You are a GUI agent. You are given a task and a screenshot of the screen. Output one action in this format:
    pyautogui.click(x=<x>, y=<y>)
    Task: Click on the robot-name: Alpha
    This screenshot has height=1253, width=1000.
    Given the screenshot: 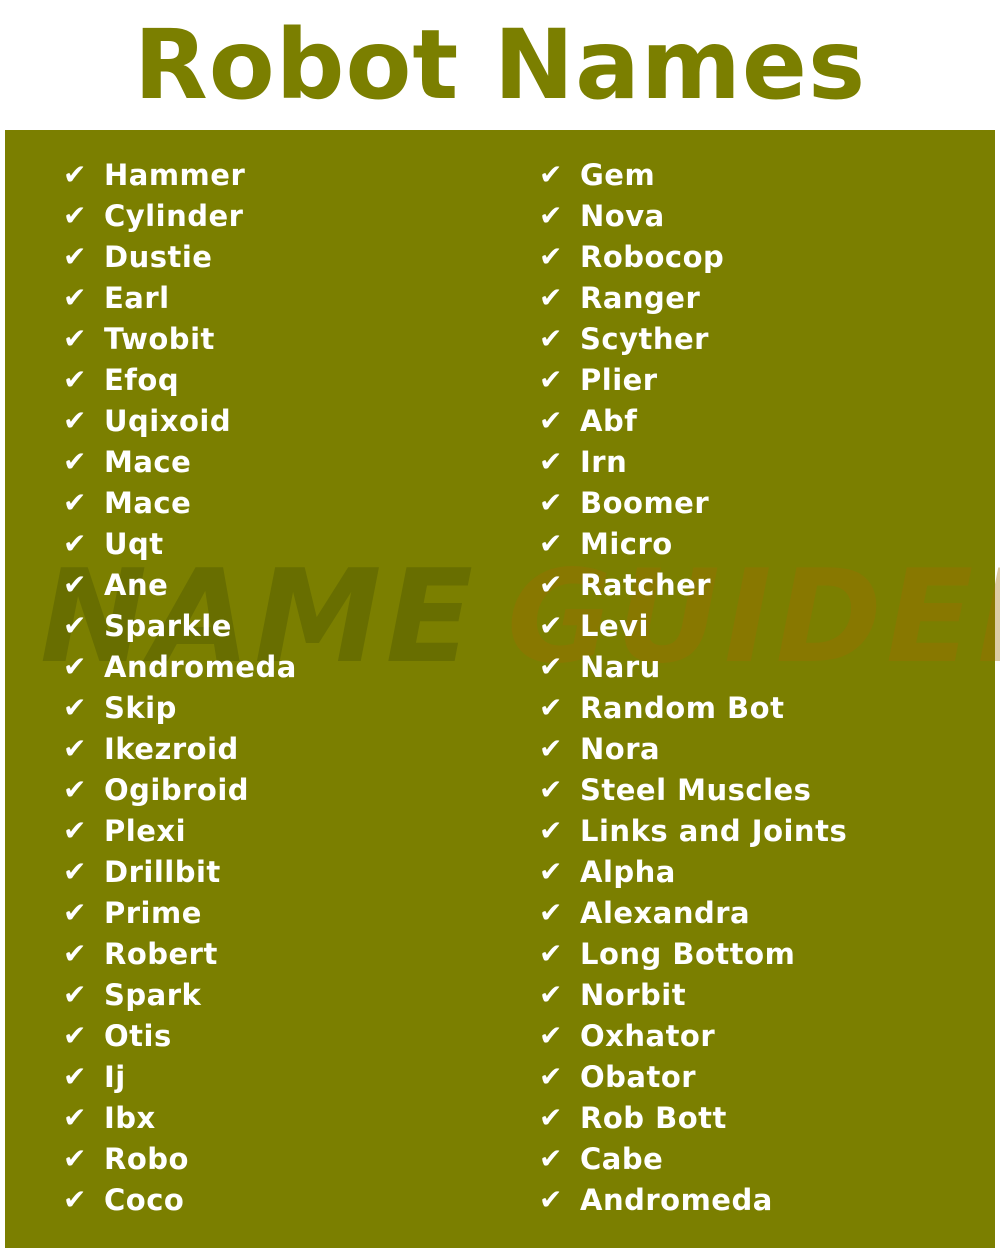 What is the action you would take?
    pyautogui.click(x=628, y=871)
    